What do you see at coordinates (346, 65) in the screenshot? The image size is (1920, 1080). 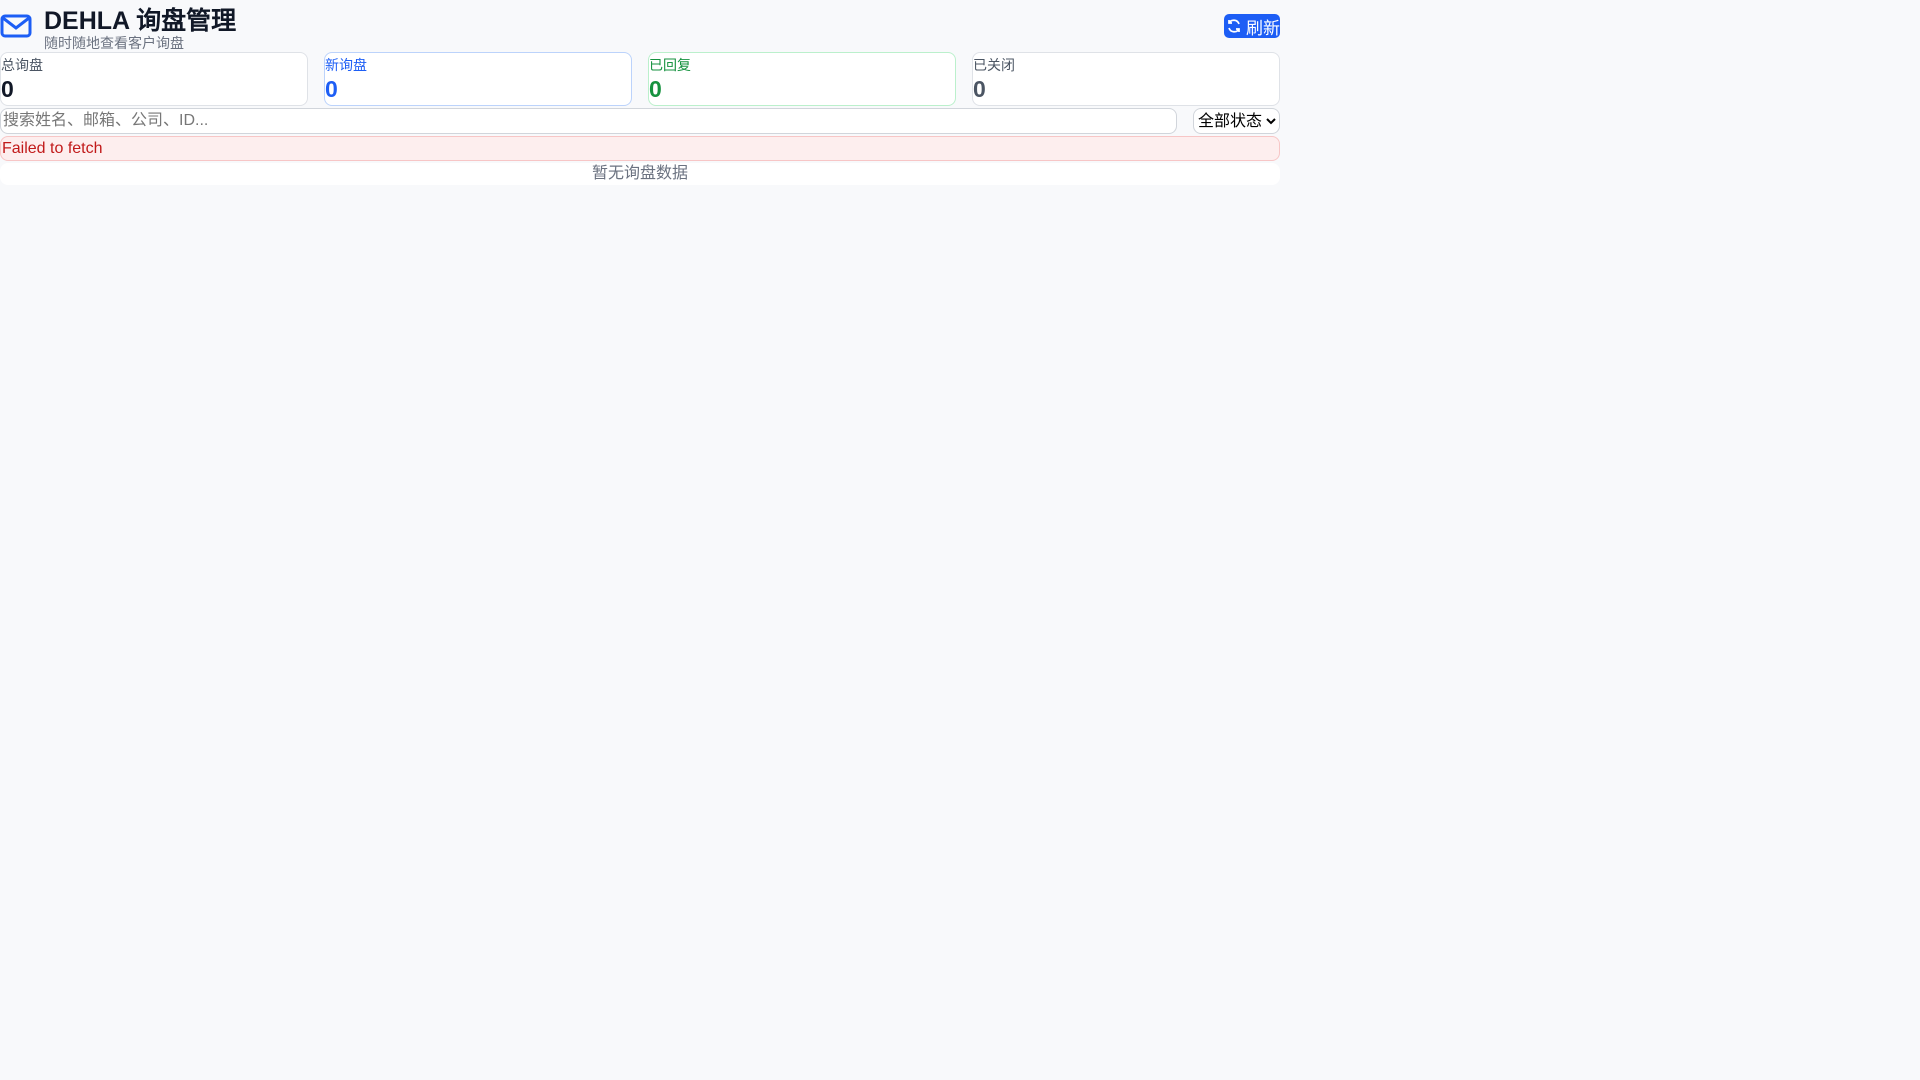 I see `stat-label: 新询盘` at bounding box center [346, 65].